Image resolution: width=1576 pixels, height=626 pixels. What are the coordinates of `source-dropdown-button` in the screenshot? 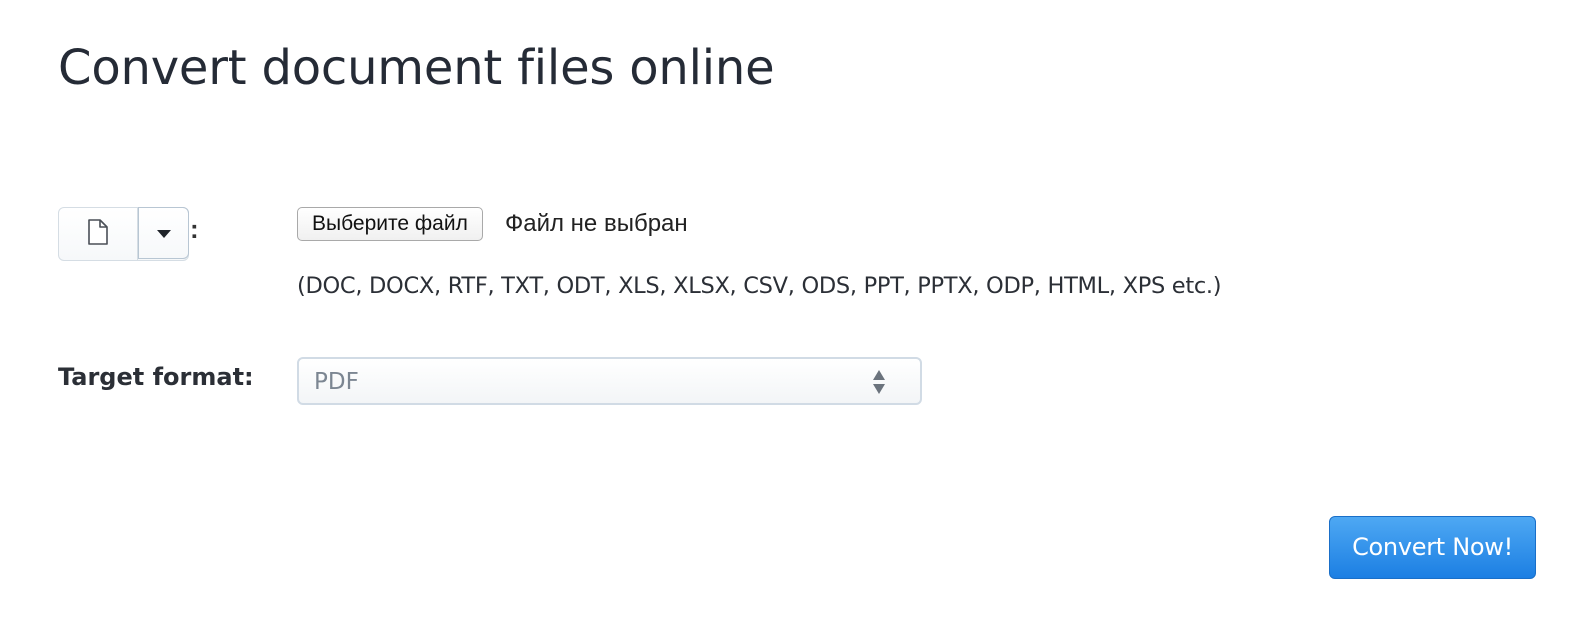 It's located at (163, 233).